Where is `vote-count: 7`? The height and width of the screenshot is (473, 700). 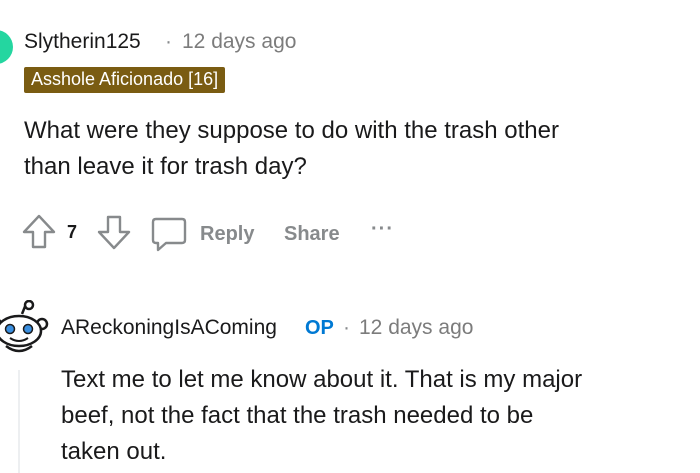 vote-count: 7 is located at coordinates (72, 232).